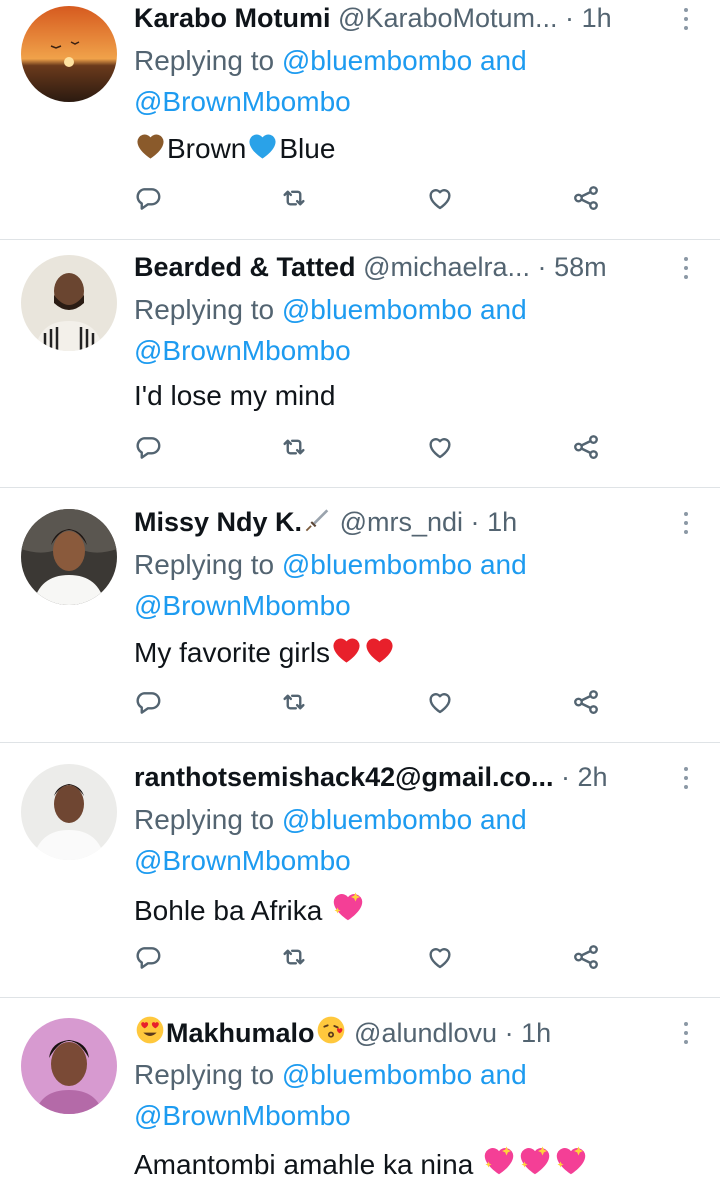 Image resolution: width=720 pixels, height=1192 pixels. What do you see at coordinates (245, 267) in the screenshot?
I see `display-name: Bearded & Tatted` at bounding box center [245, 267].